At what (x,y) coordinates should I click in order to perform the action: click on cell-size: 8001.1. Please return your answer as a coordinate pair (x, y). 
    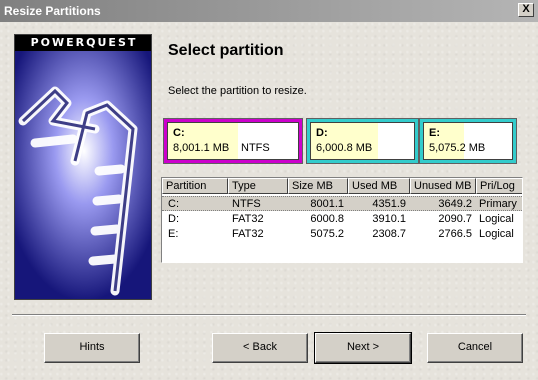
    Looking at the image, I should click on (327, 204).